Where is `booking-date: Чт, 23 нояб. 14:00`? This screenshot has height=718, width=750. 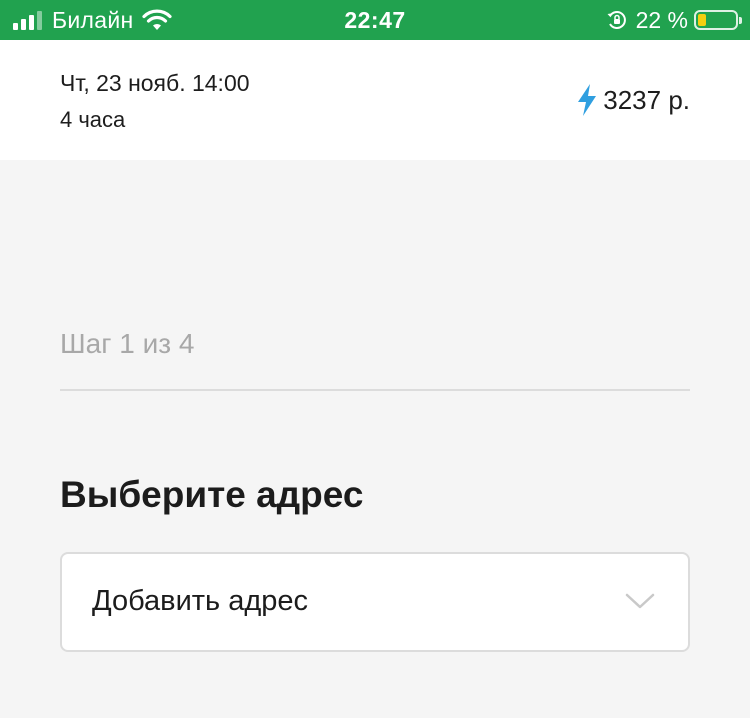
booking-date: Чт, 23 нояб. 14:00 is located at coordinates (155, 83).